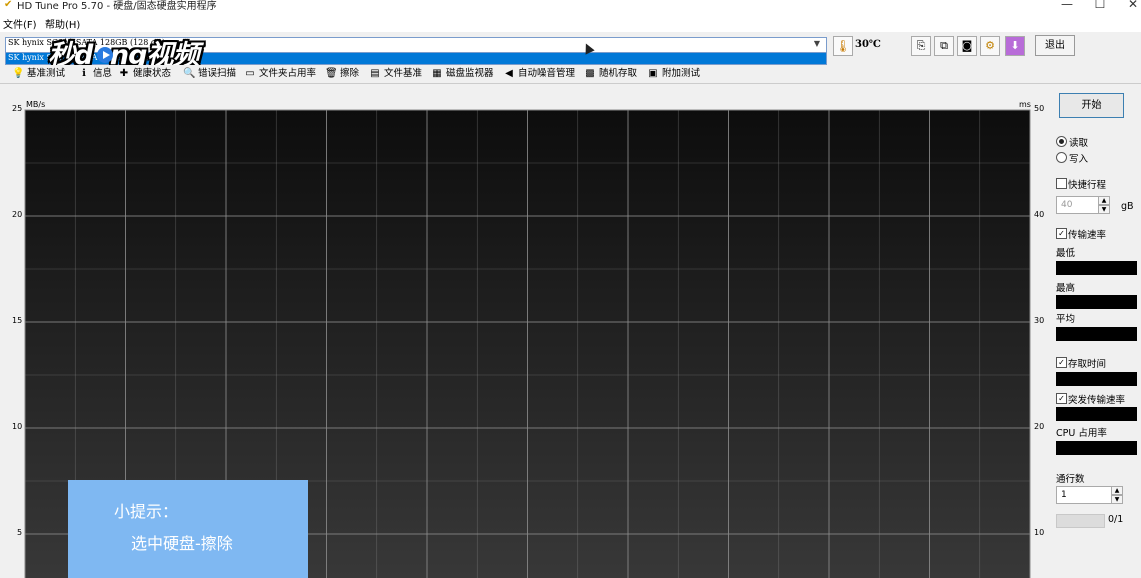 The width and height of the screenshot is (1141, 578). I want to click on access-time-checkbox: ✓, so click(1061, 362).